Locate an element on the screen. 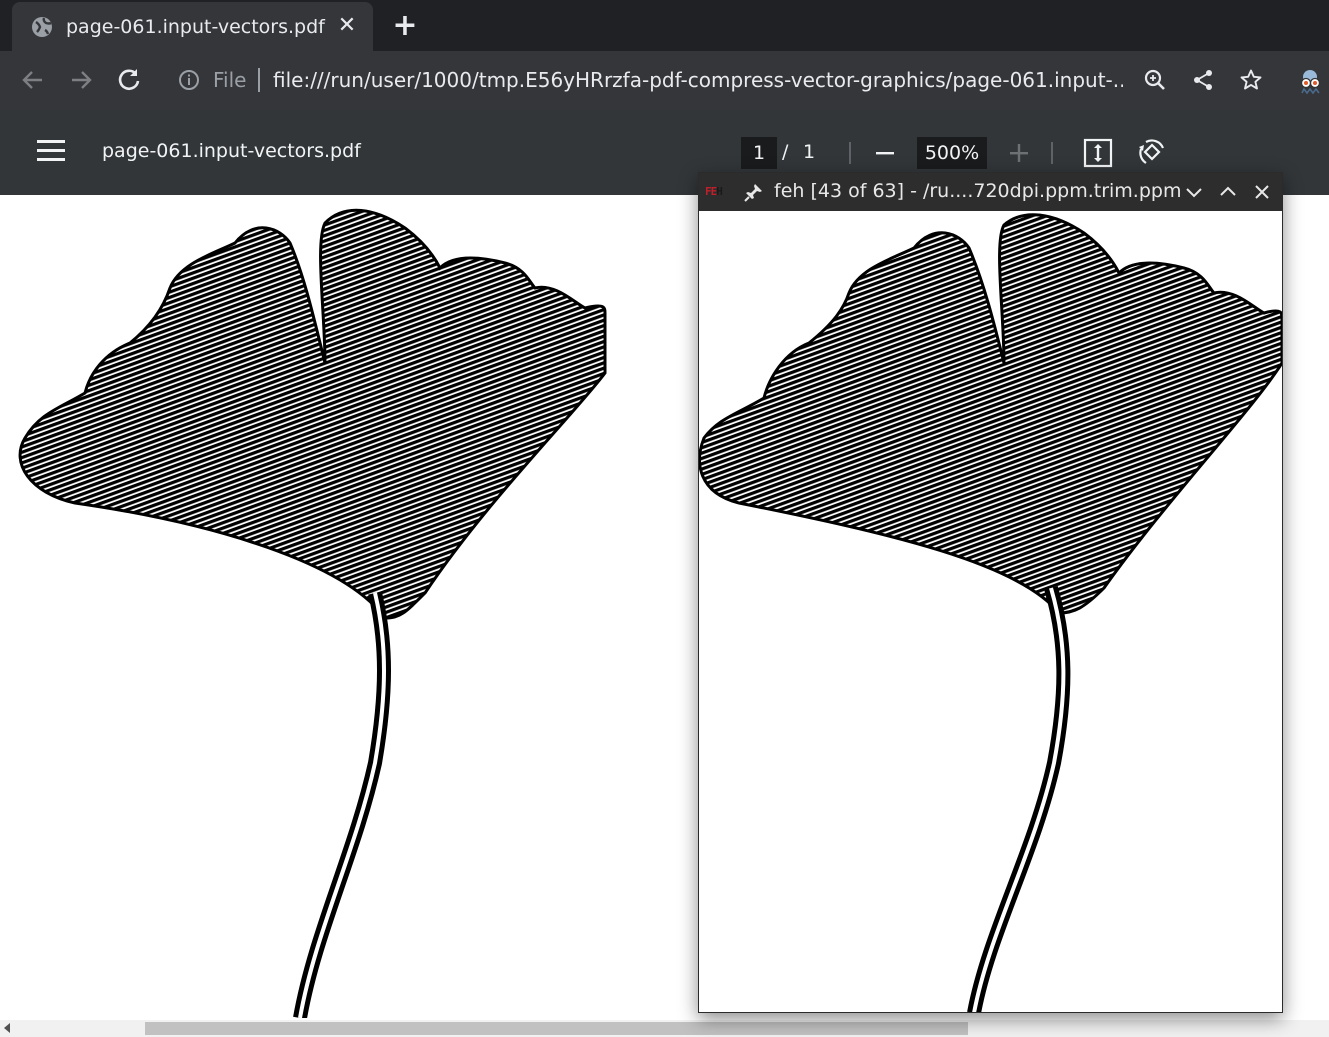 The image size is (1329, 1037). fit-to-page-button is located at coordinates (1098, 153).